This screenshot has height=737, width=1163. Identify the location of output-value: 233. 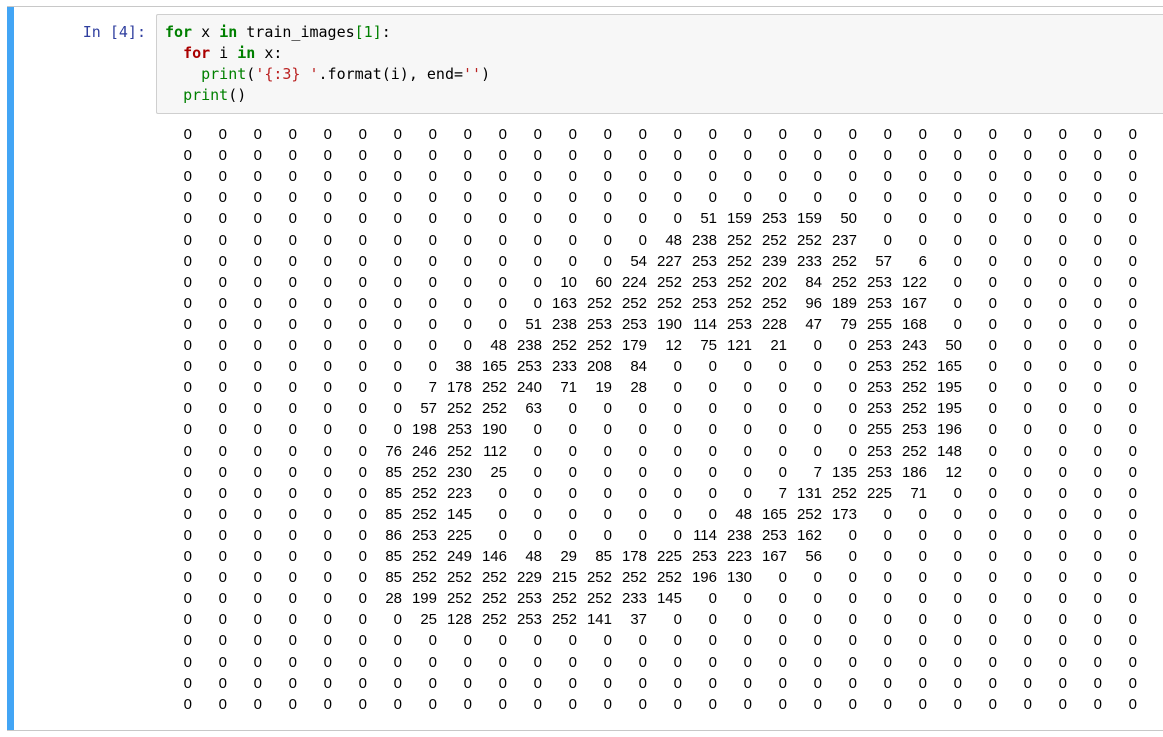
(634, 599).